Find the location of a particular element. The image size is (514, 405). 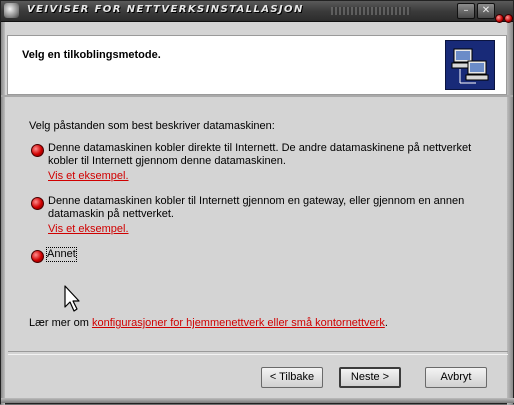

minimize-button: – is located at coordinates (466, 11).